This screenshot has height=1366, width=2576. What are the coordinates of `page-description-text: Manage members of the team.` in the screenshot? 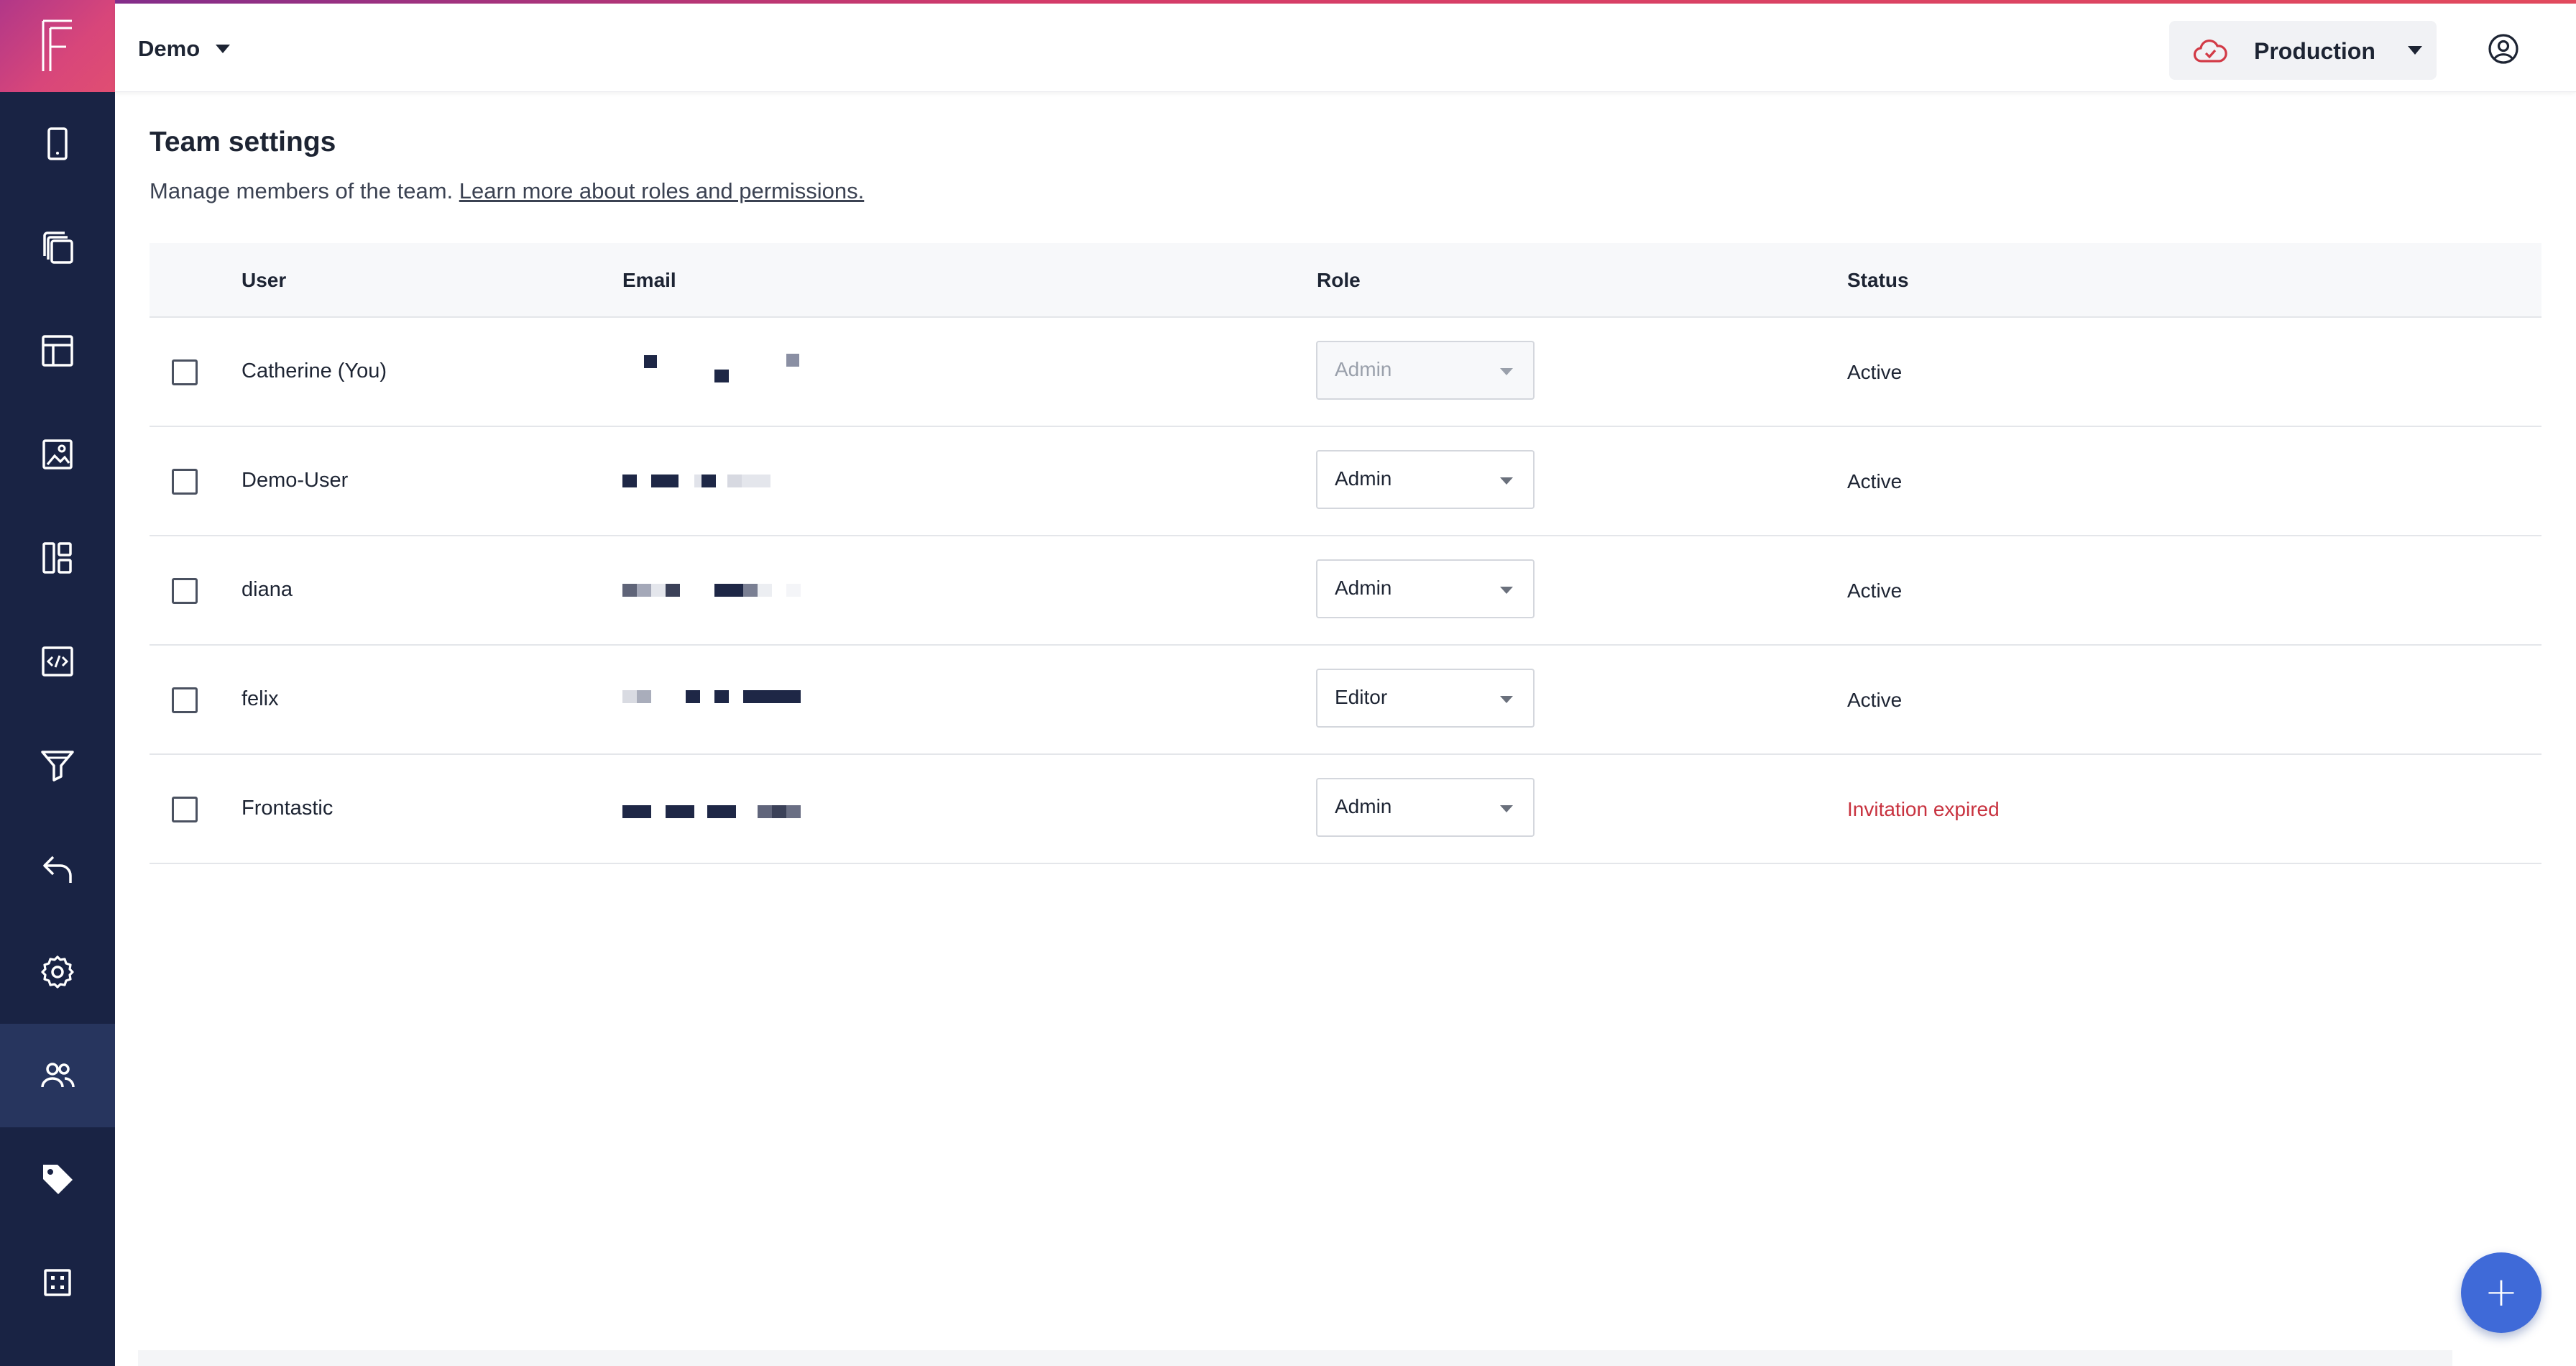 It's located at (302, 190).